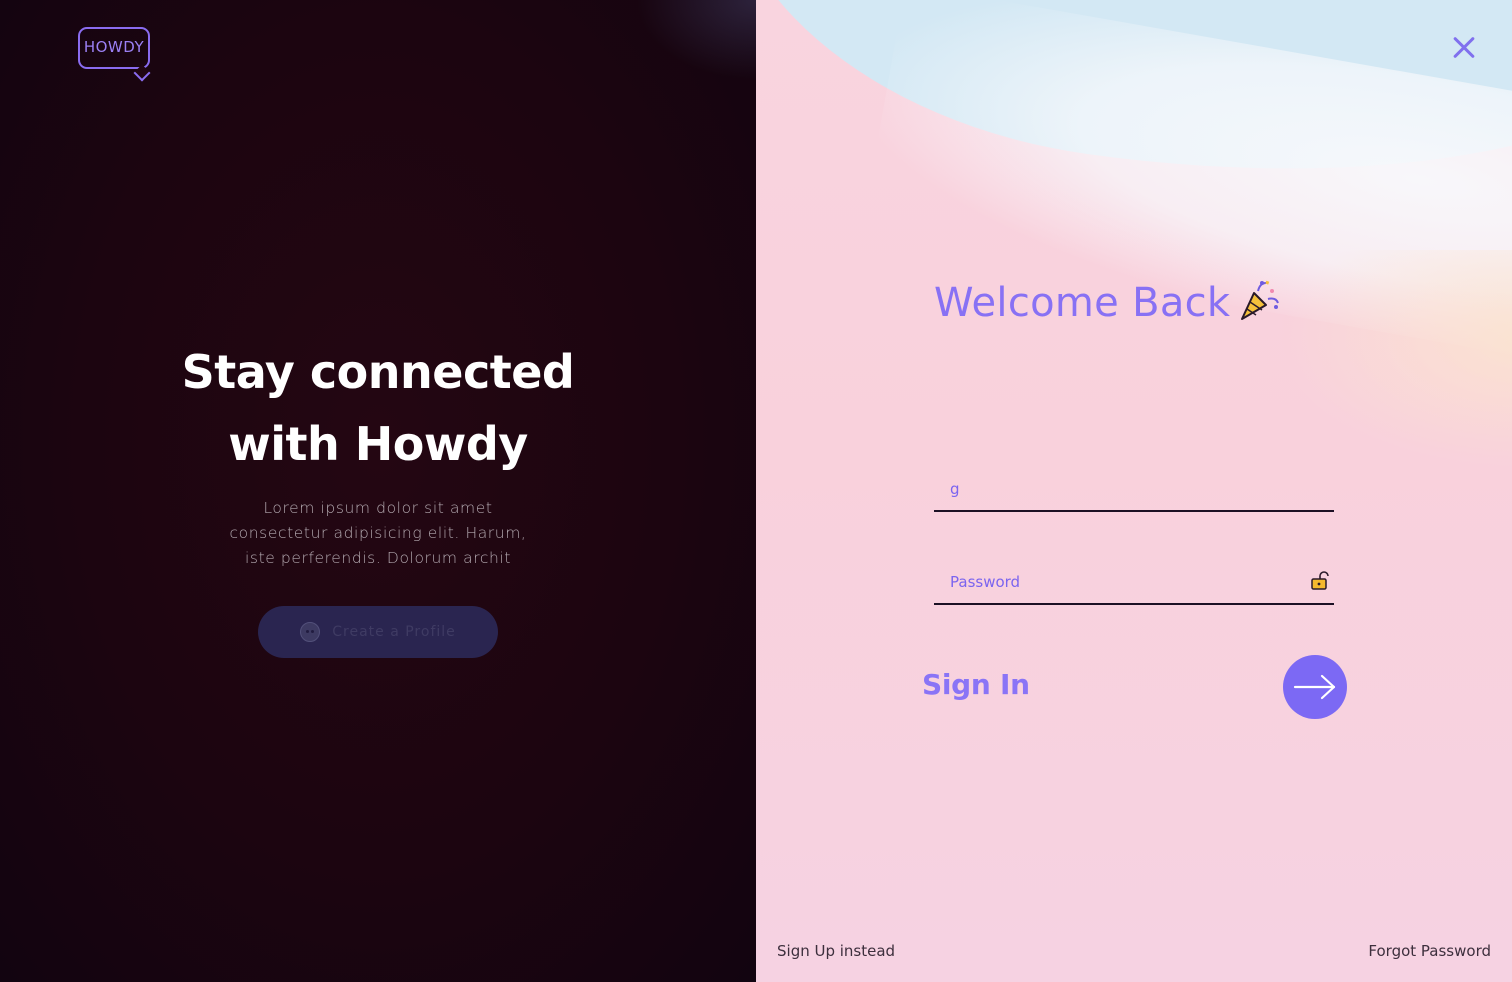  Describe the element at coordinates (1320, 581) in the screenshot. I see `lock-icon` at that location.